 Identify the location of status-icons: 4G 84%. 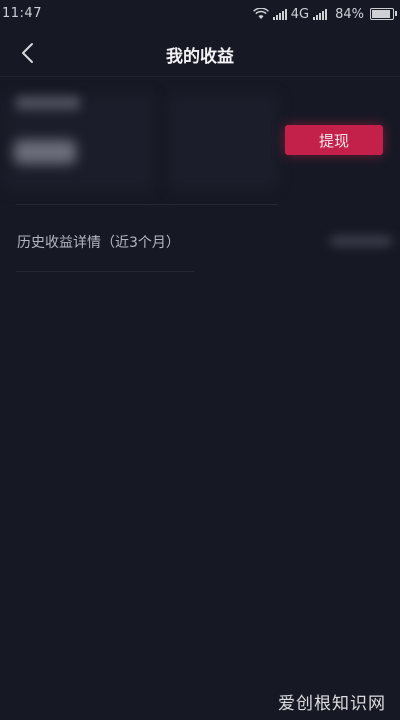
(324, 14).